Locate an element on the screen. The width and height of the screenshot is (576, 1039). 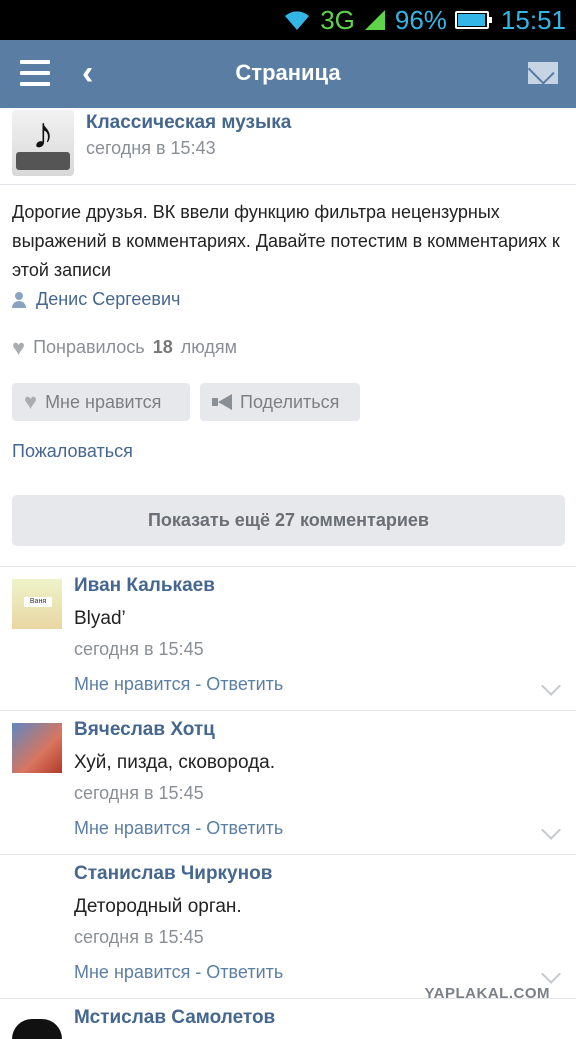
show-more-comments-button: Показать ещё 27 комментариев is located at coordinates (288, 520).